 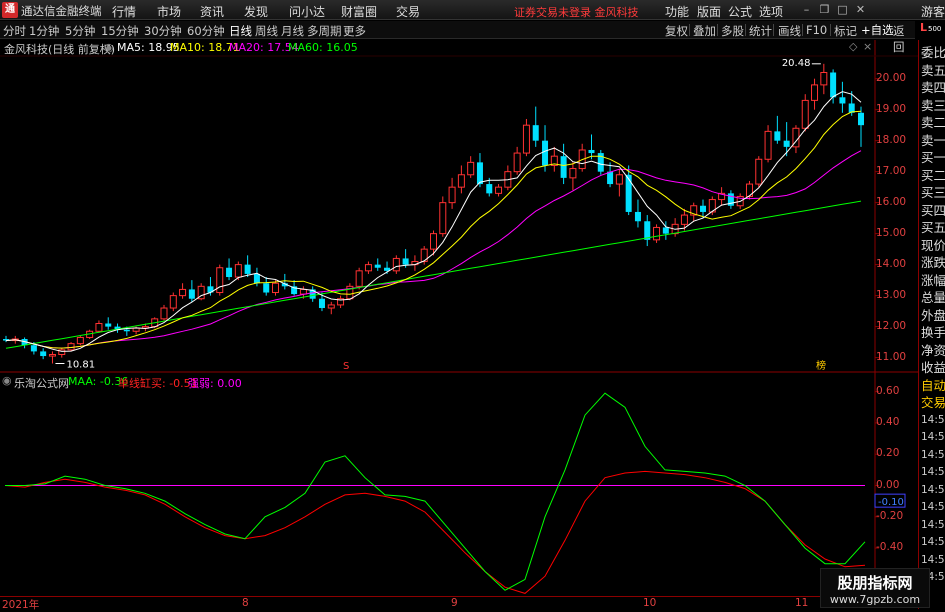 I want to click on date-label: 11, so click(x=802, y=603).